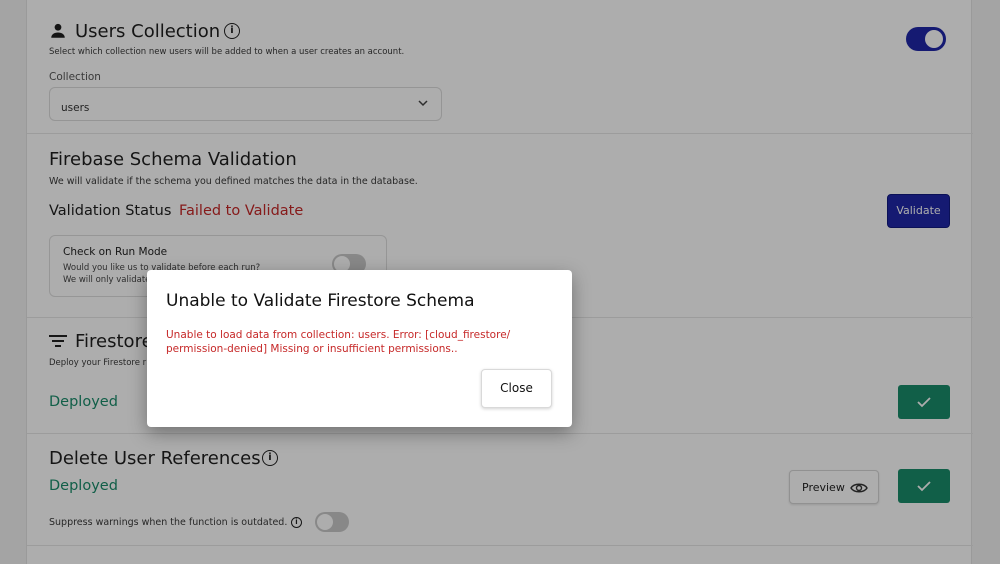  Describe the element at coordinates (516, 388) in the screenshot. I see `close-button: Close` at that location.